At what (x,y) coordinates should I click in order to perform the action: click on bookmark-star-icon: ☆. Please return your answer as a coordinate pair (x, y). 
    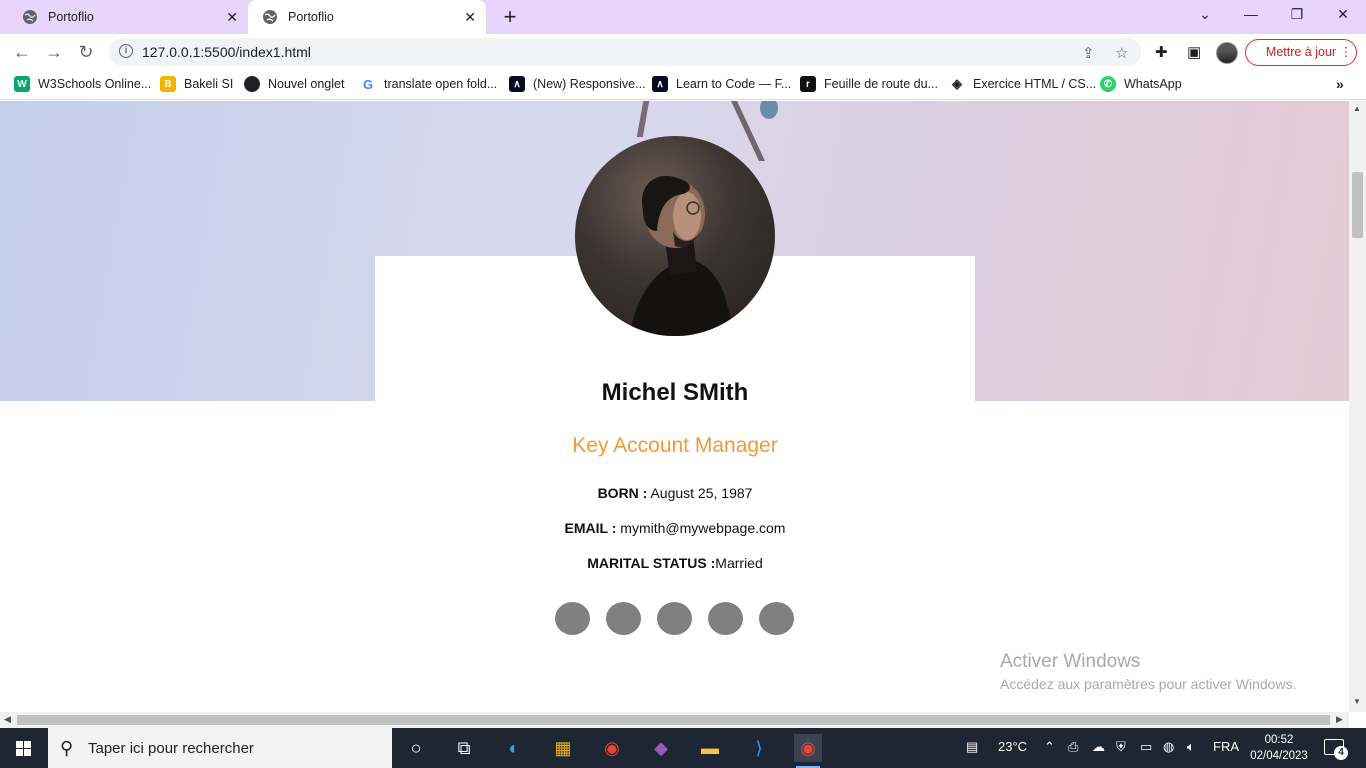
    Looking at the image, I should click on (1121, 53).